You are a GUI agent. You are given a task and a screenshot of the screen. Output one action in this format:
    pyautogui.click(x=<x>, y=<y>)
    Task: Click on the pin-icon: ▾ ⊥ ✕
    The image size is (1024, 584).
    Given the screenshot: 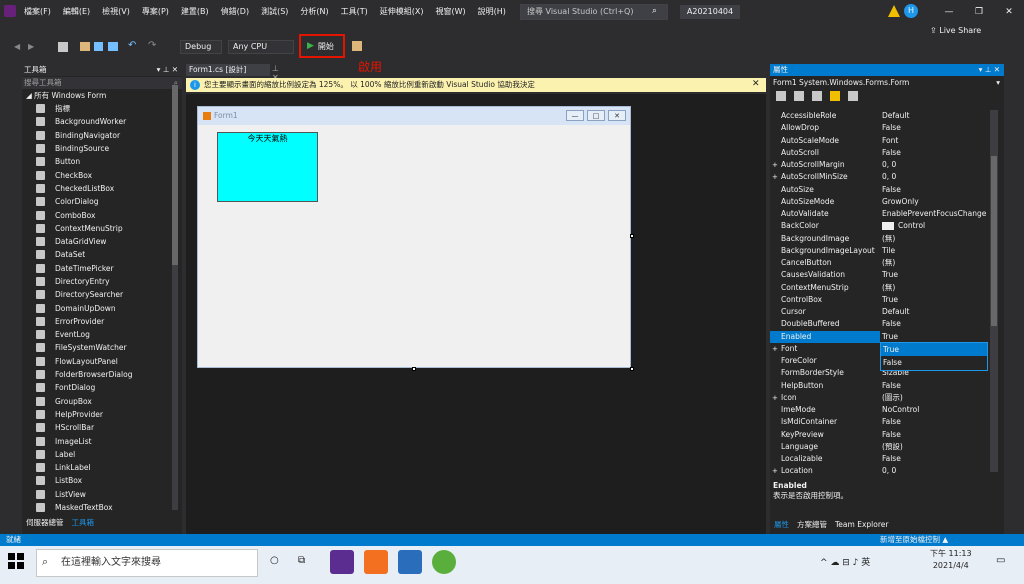 What is the action you would take?
    pyautogui.click(x=167, y=70)
    